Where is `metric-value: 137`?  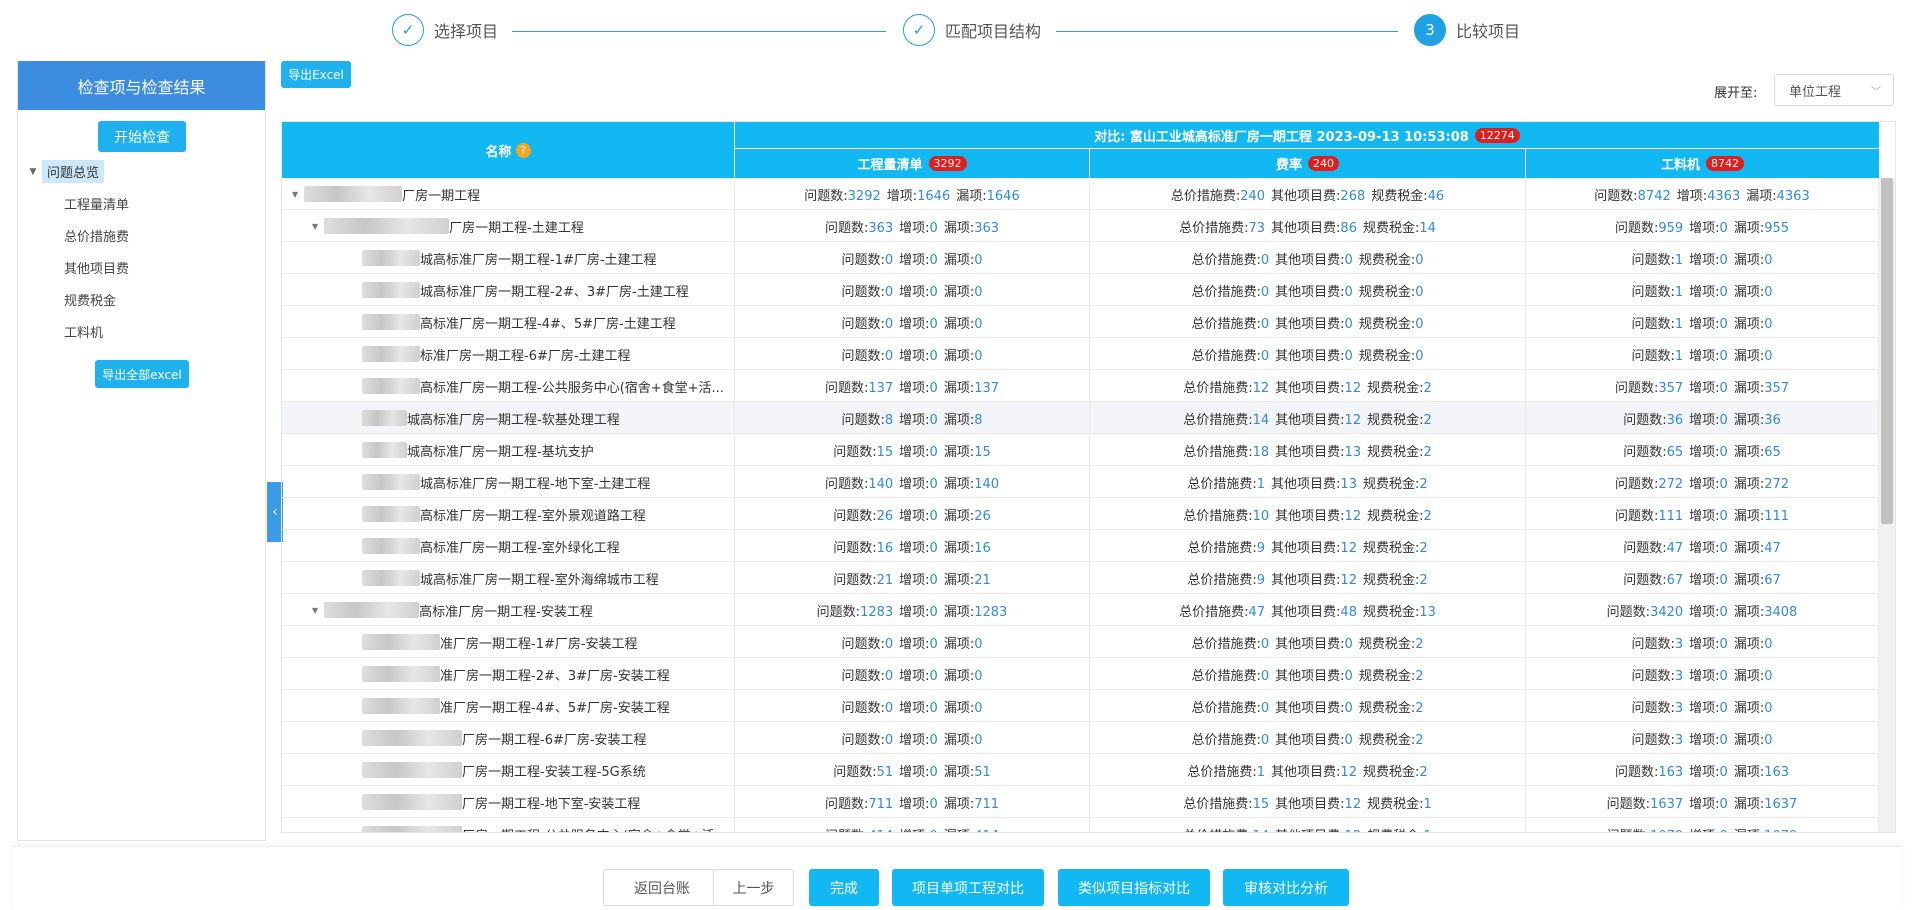 metric-value: 137 is located at coordinates (880, 388).